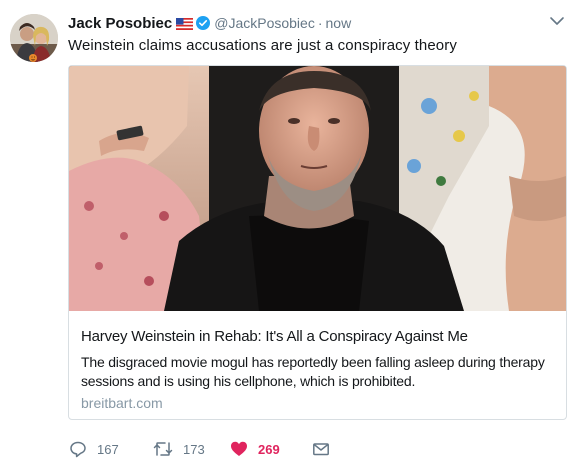 This screenshot has height=464, width=581. I want to click on author-name: Jack Posobiec, so click(120, 23).